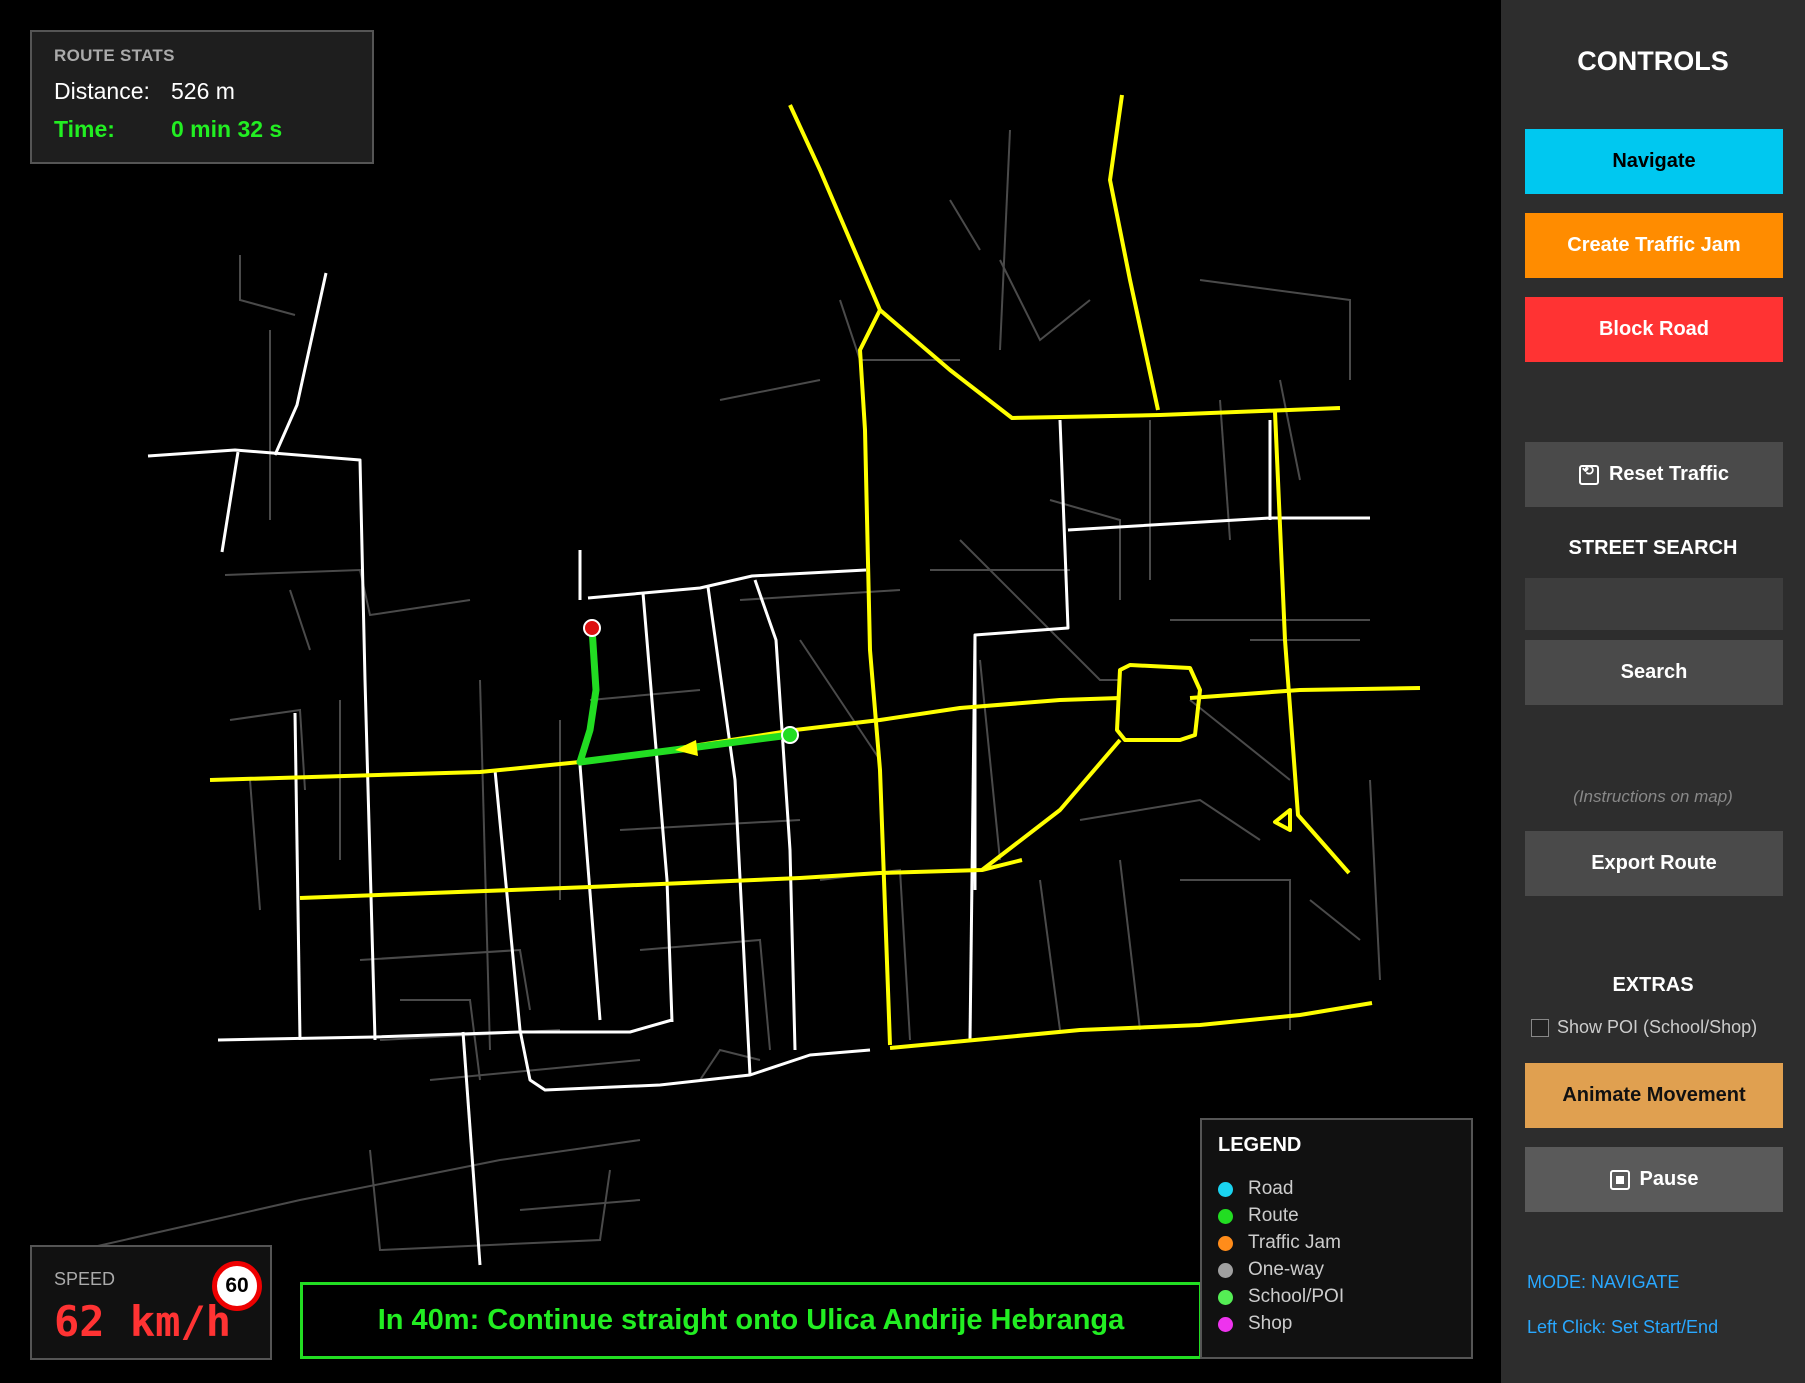 This screenshot has height=1383, width=1805. I want to click on block-road-button: Block Road, so click(1654, 329).